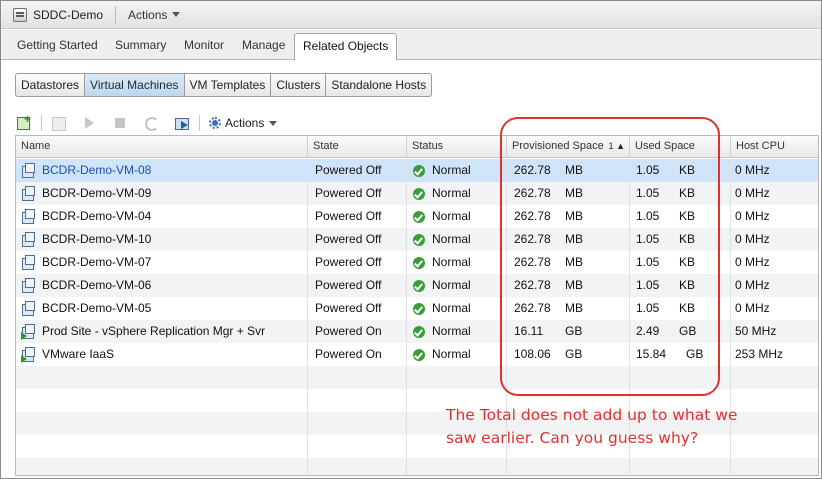 Image resolution: width=822 pixels, height=479 pixels. Describe the element at coordinates (120, 123) in the screenshot. I see `power-off-icon` at that location.